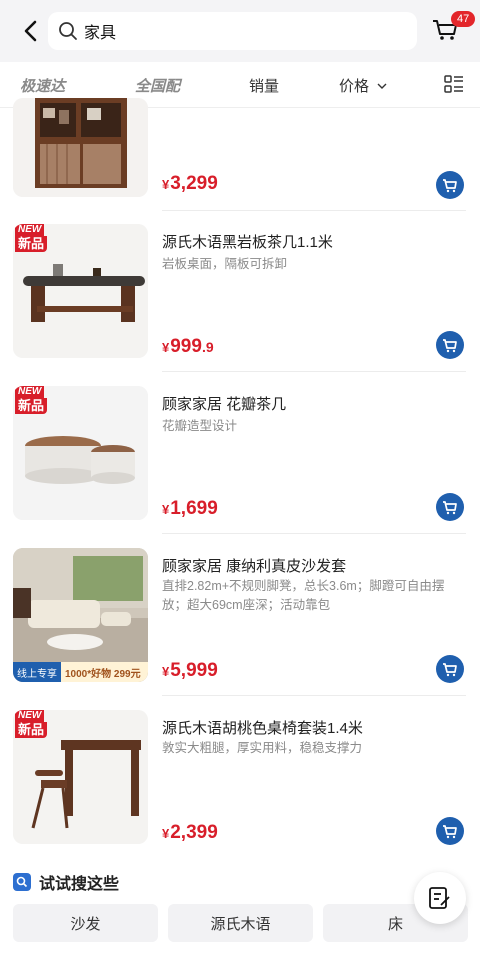 This screenshot has height=953, width=480. I want to click on promo-banner: 线上专享 1000*好物 299元包邮, so click(80, 672).